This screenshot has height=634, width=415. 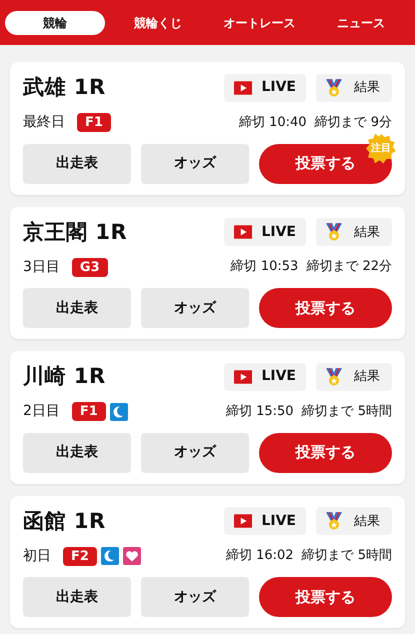 What do you see at coordinates (90, 267) in the screenshot?
I see `grade-badge: G3` at bounding box center [90, 267].